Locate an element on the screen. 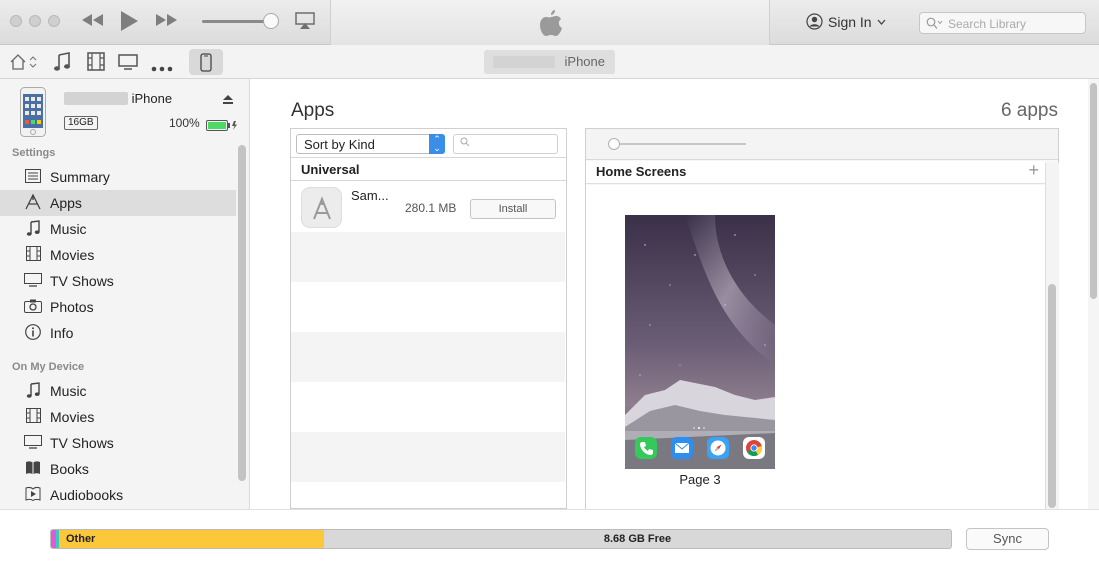  play-button is located at coordinates (129, 23).